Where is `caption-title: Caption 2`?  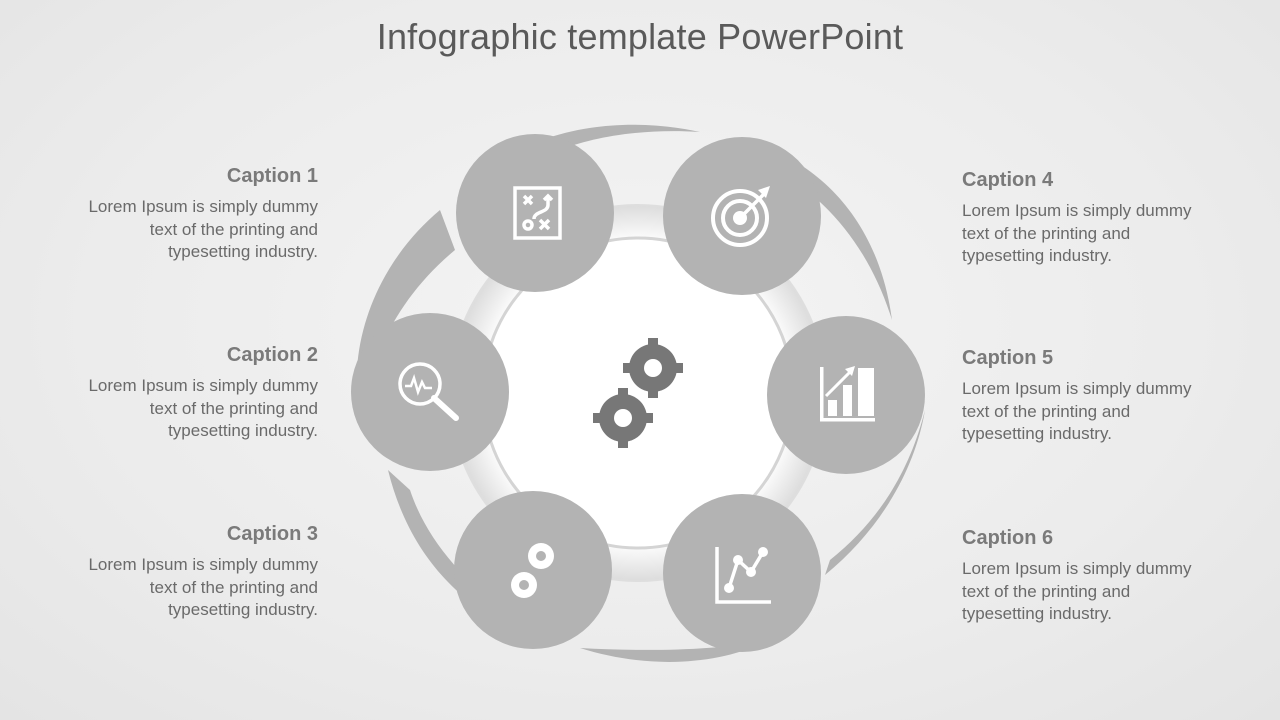 caption-title: Caption 2 is located at coordinates (272, 355).